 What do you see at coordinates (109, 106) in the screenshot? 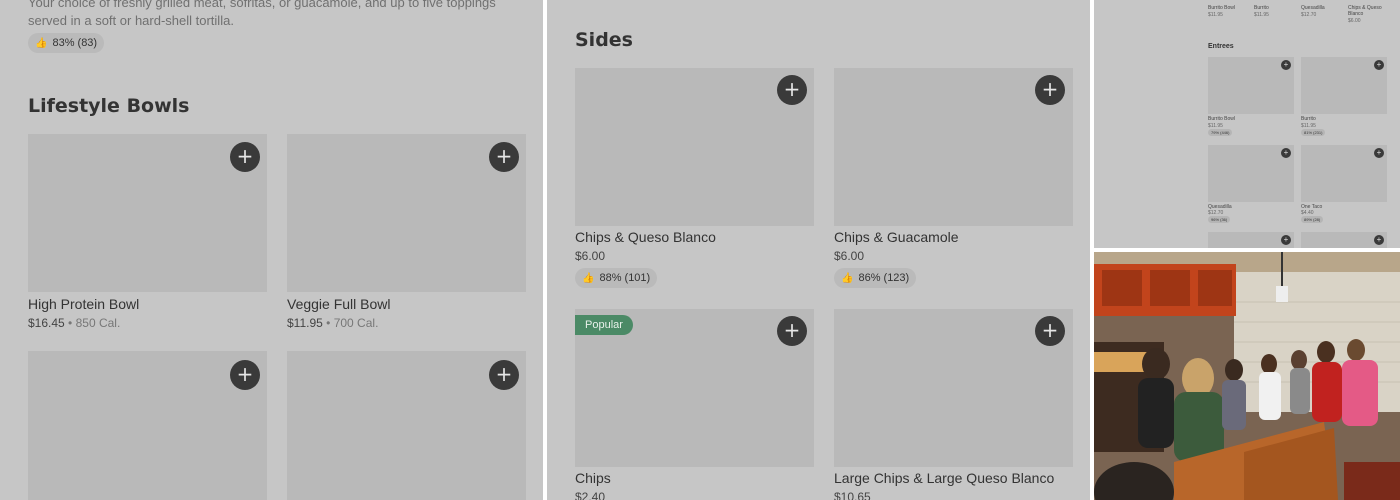
I see `section-title-lifestyle-bowls: Lifestyle Bowls` at bounding box center [109, 106].